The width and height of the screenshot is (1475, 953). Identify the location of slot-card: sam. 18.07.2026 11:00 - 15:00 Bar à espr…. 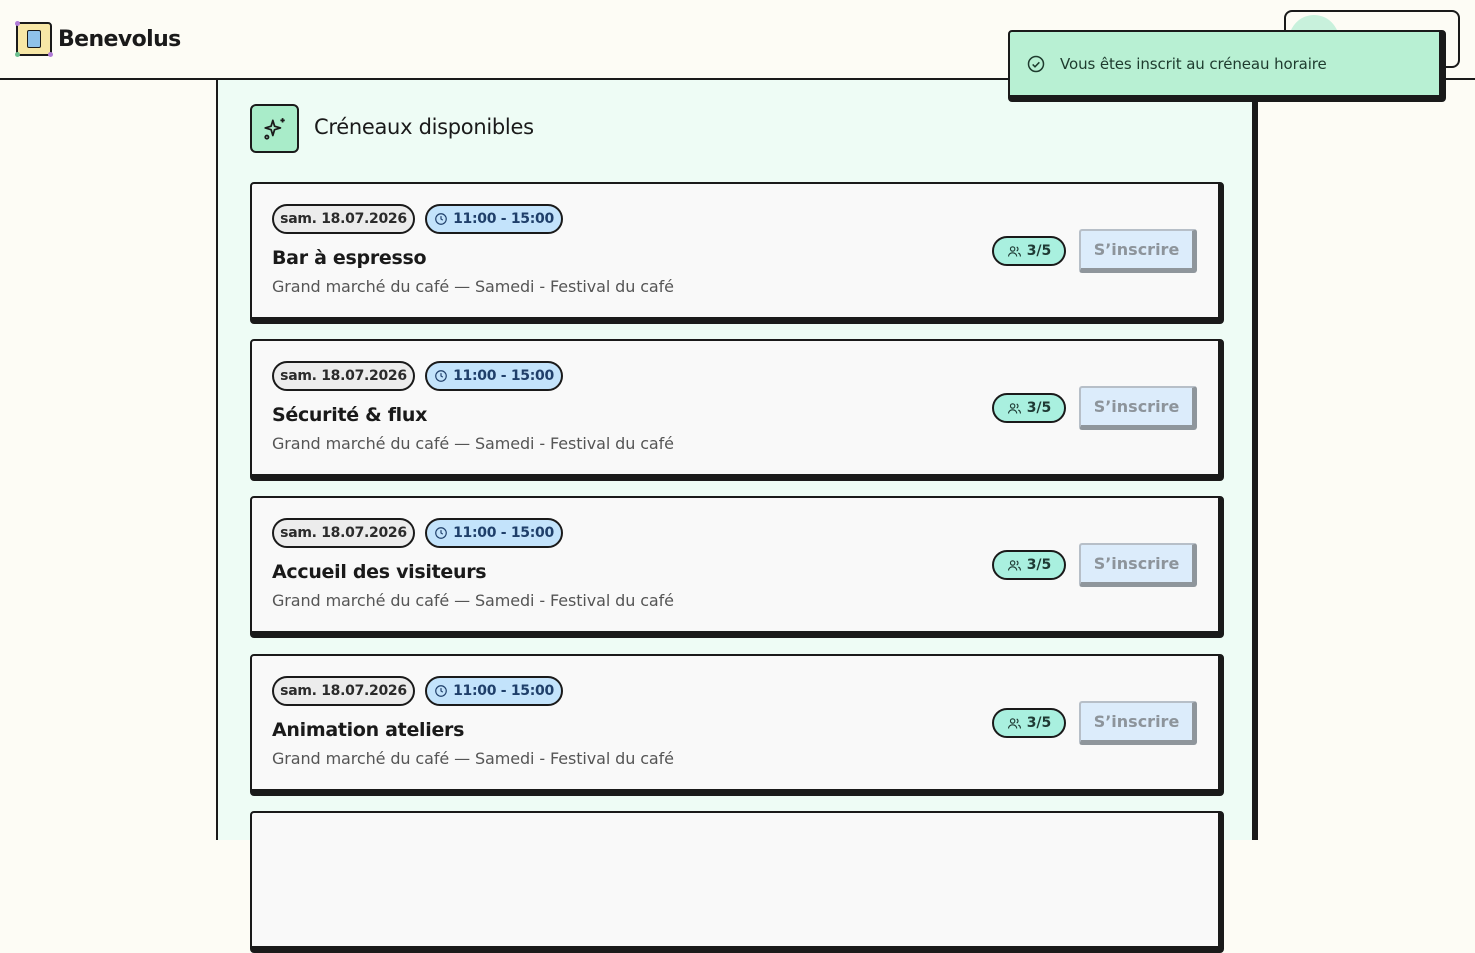
(737, 253).